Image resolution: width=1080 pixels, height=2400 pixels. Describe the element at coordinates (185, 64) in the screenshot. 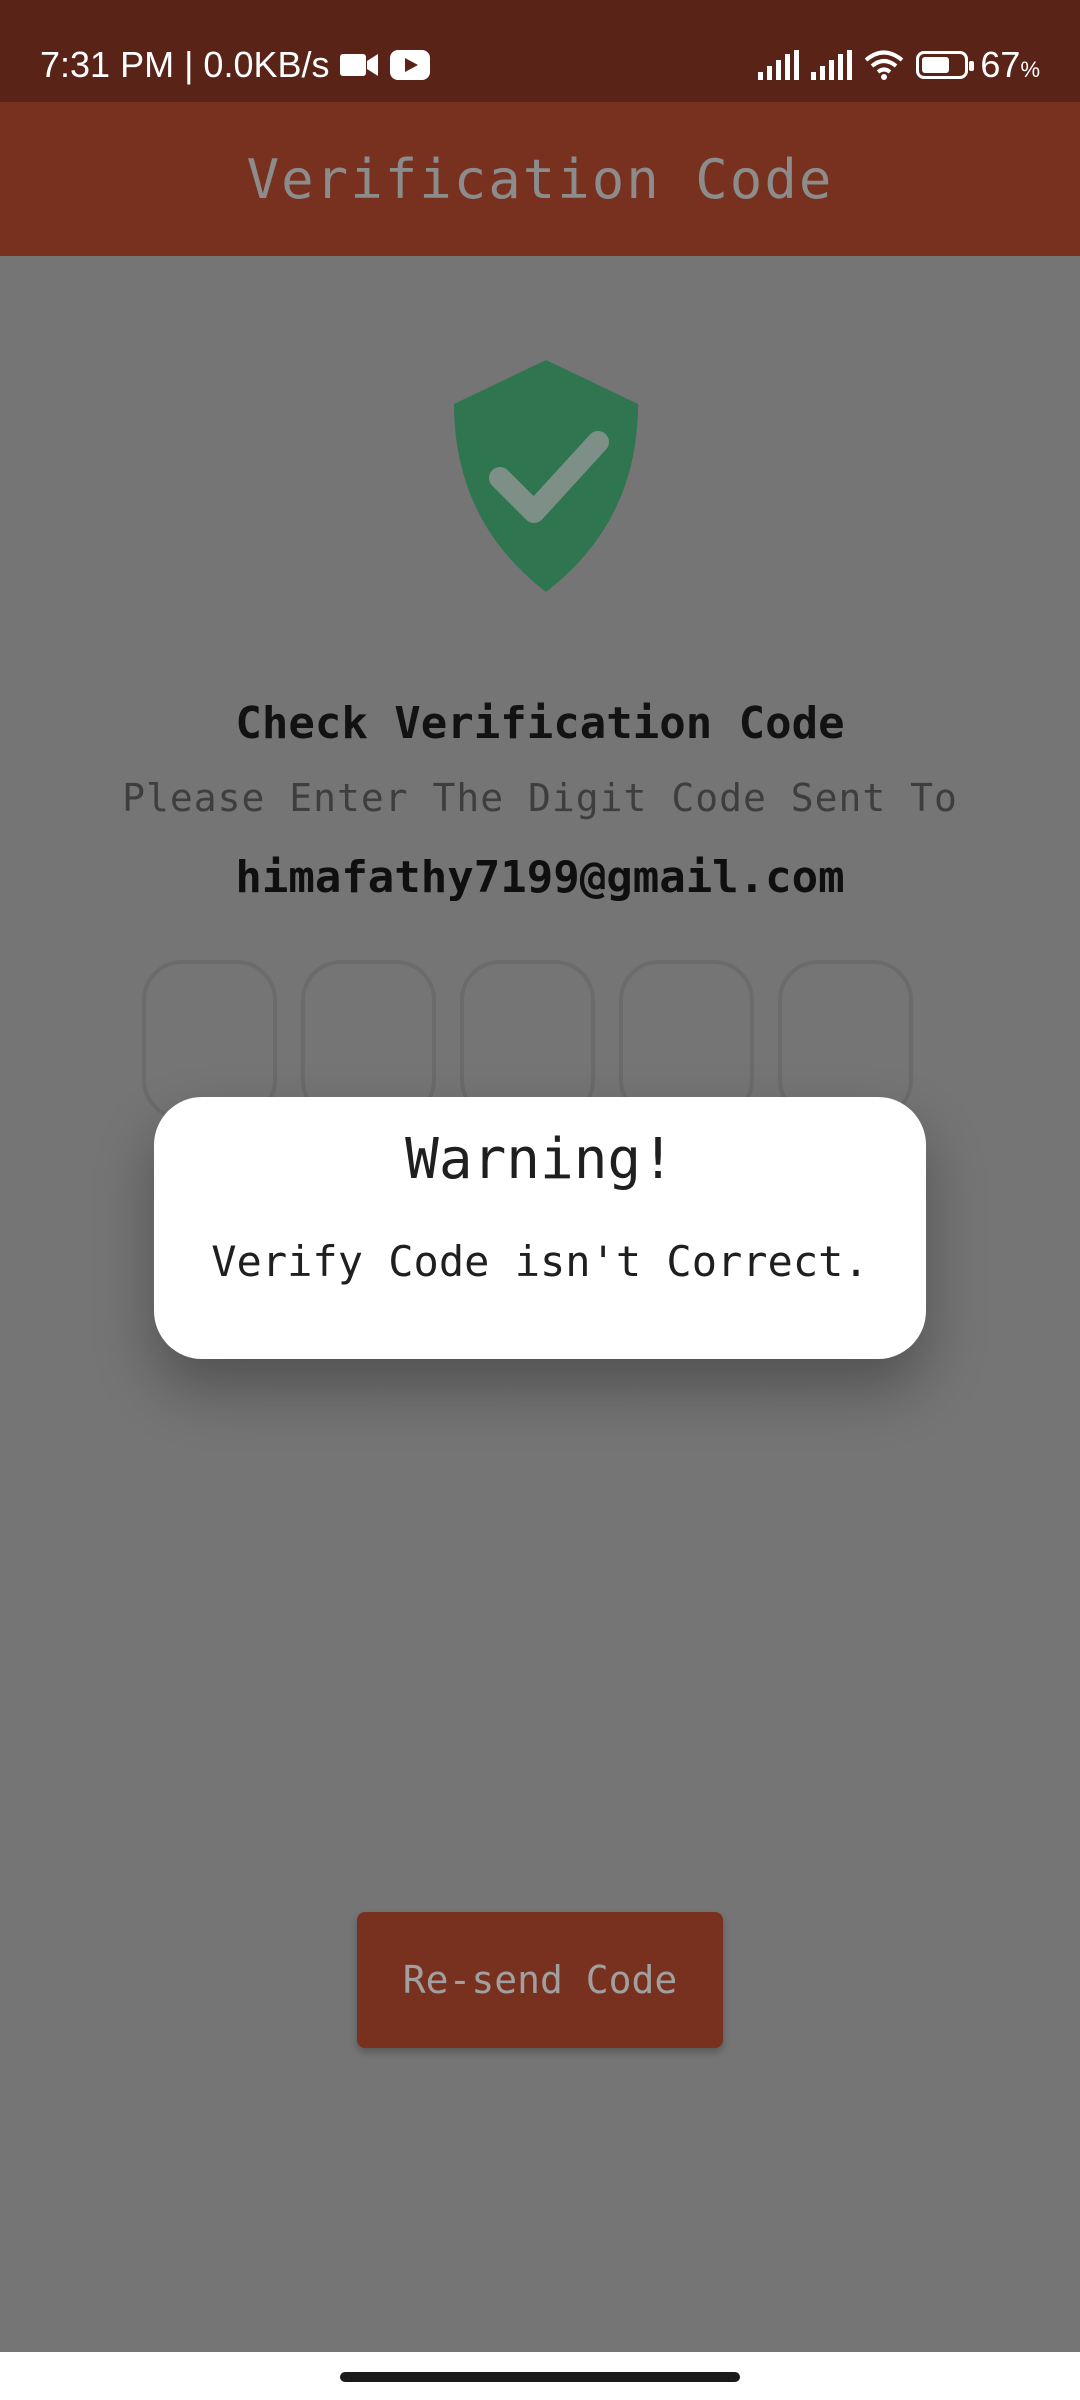

I see `status-time: 7:31 PM | 0.0KB/s` at that location.